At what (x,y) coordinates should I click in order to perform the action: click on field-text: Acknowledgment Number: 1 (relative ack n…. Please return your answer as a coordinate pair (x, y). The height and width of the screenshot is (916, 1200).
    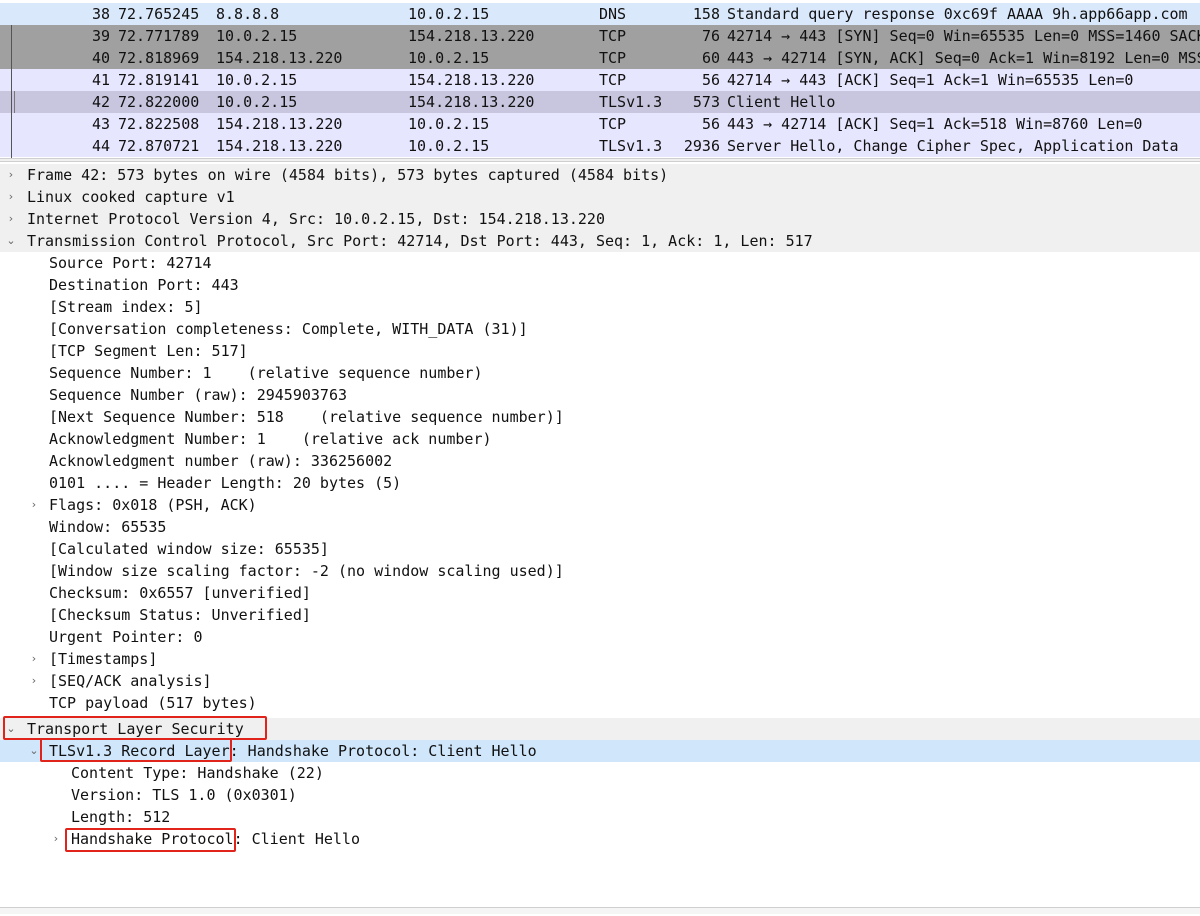
    Looking at the image, I should click on (270, 439).